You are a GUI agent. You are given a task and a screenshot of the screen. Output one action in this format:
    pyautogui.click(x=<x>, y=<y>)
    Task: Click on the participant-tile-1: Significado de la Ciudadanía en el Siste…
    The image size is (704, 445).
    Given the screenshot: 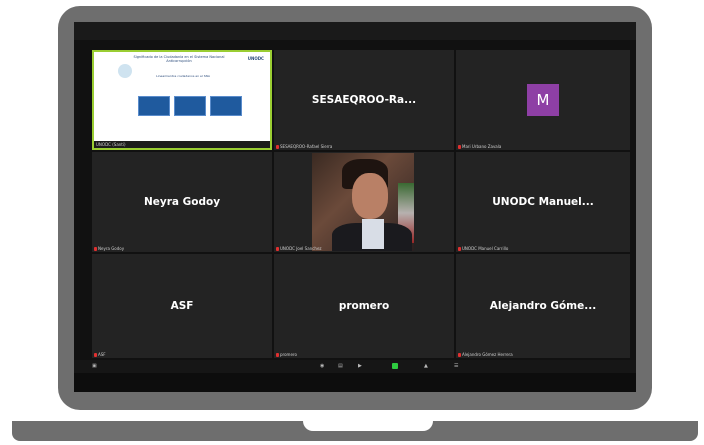 What is the action you would take?
    pyautogui.click(x=182, y=100)
    